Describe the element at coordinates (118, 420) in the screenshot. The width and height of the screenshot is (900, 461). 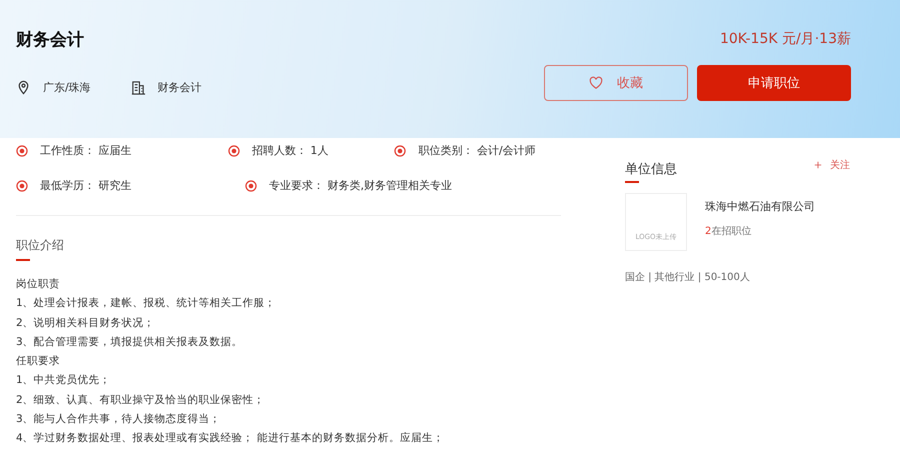
I see `text-line: 3、能与人合作共事，待人接物态度得当；` at that location.